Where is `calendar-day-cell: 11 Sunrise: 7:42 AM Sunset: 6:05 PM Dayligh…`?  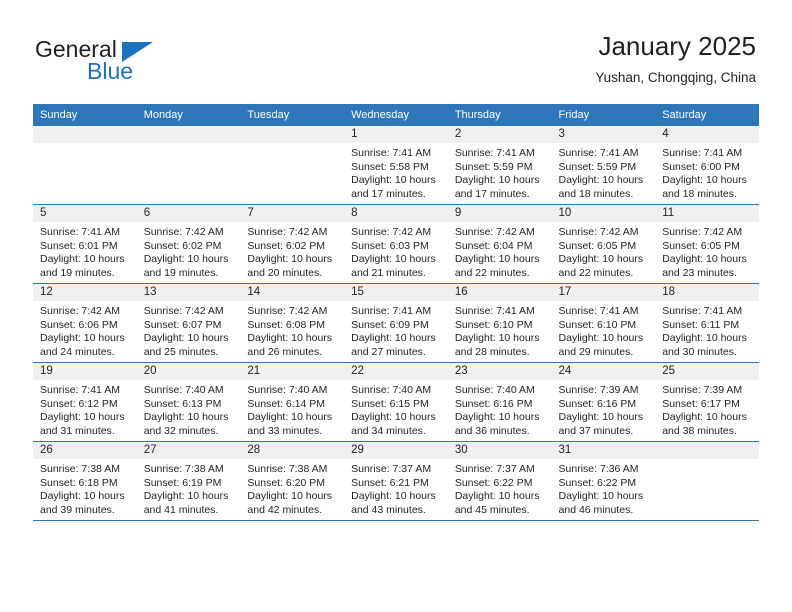 calendar-day-cell: 11 Sunrise: 7:42 AM Sunset: 6:05 PM Dayligh… is located at coordinates (707, 244).